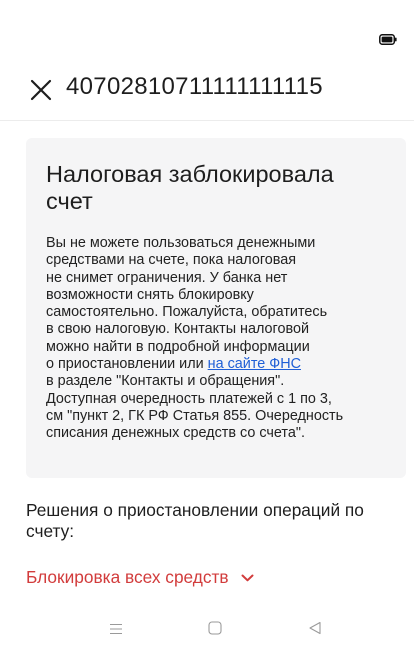 The width and height of the screenshot is (414, 646). I want to click on notice-title: Налоговая заблокировала счет, so click(216, 188).